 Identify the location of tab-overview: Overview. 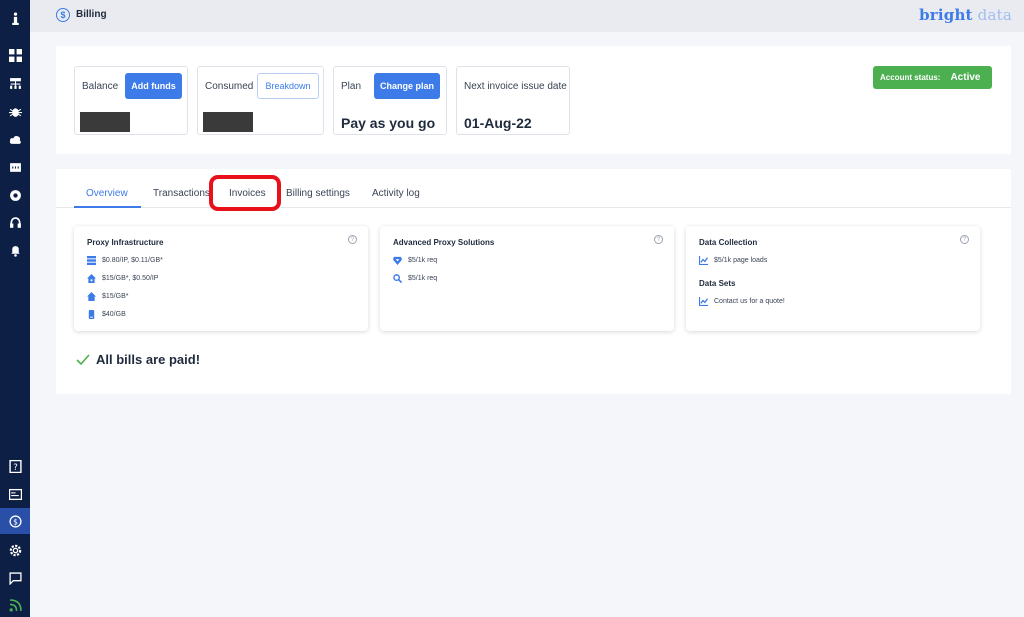
(107, 193).